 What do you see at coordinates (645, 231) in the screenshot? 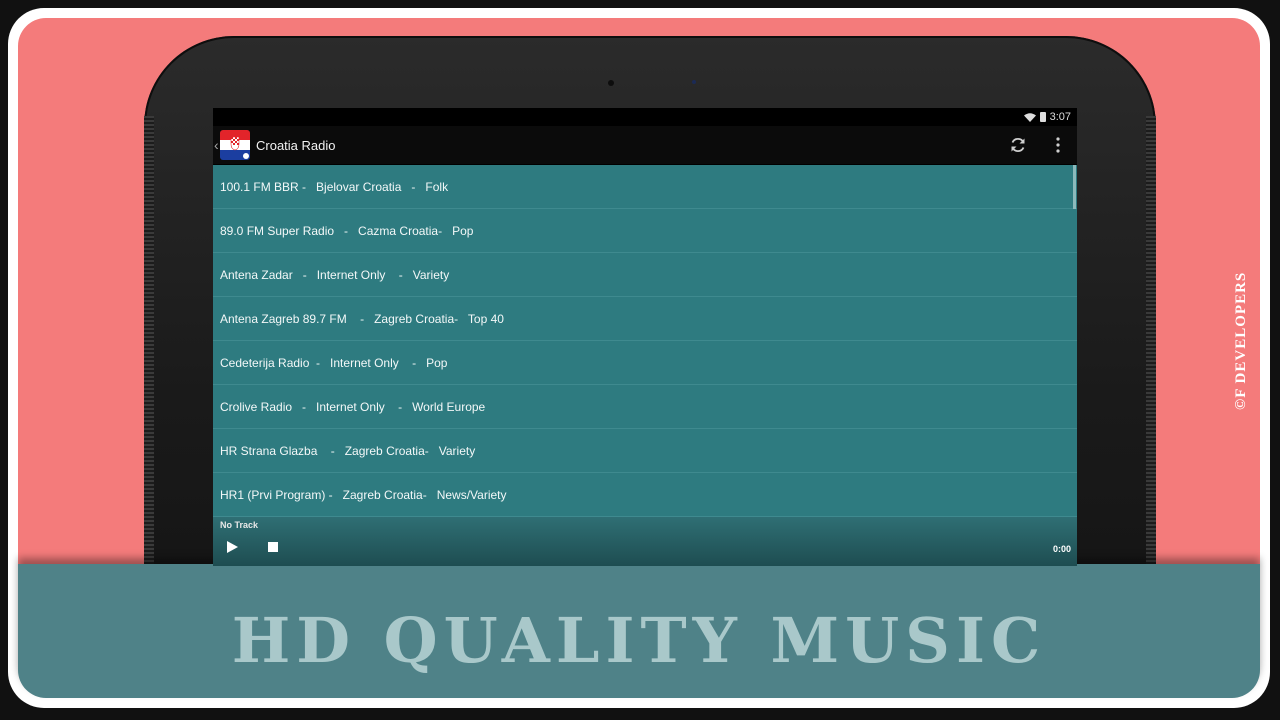
I see `station-row: 89.0 FM Super Radio - Cazma Croatia- Pop` at bounding box center [645, 231].